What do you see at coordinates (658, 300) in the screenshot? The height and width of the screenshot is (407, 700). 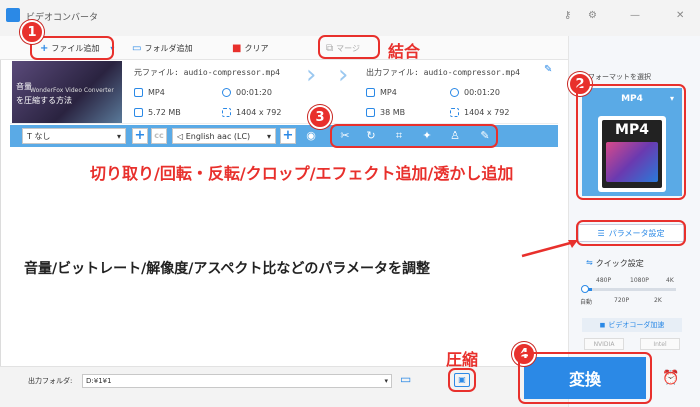 I see `quality-2k: 2K` at bounding box center [658, 300].